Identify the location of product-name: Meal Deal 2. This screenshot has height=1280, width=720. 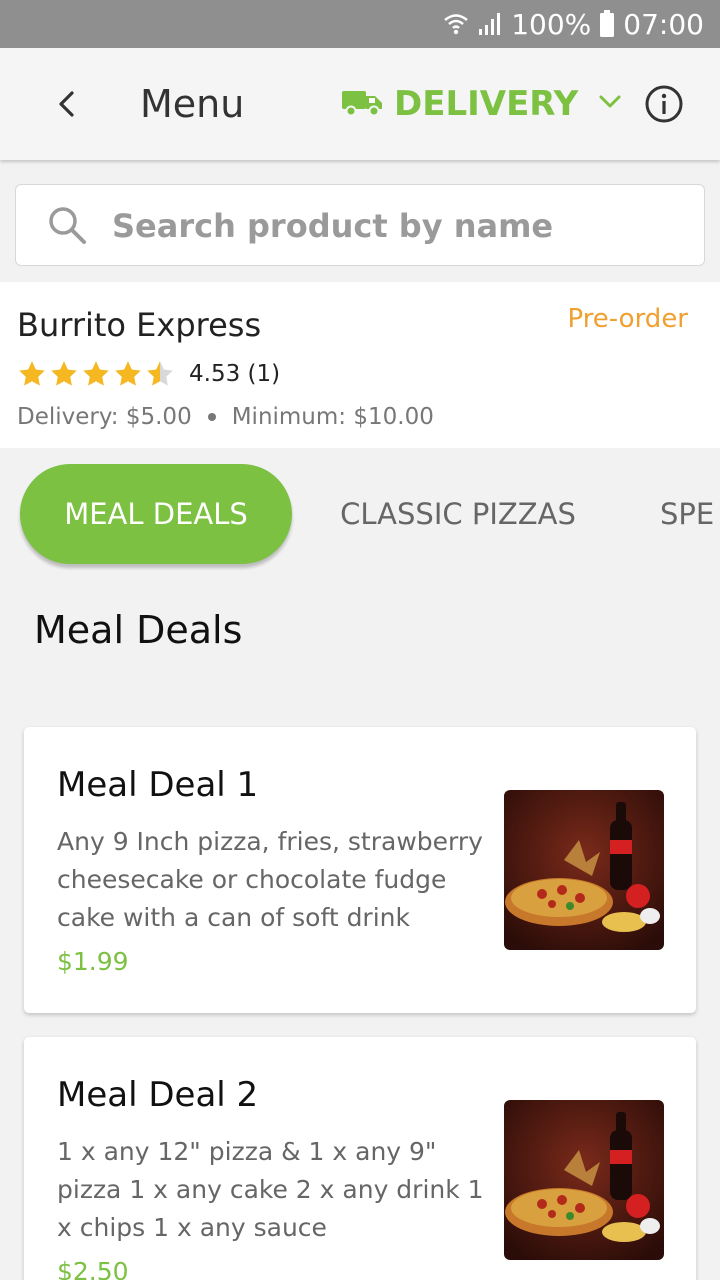
(158, 1095).